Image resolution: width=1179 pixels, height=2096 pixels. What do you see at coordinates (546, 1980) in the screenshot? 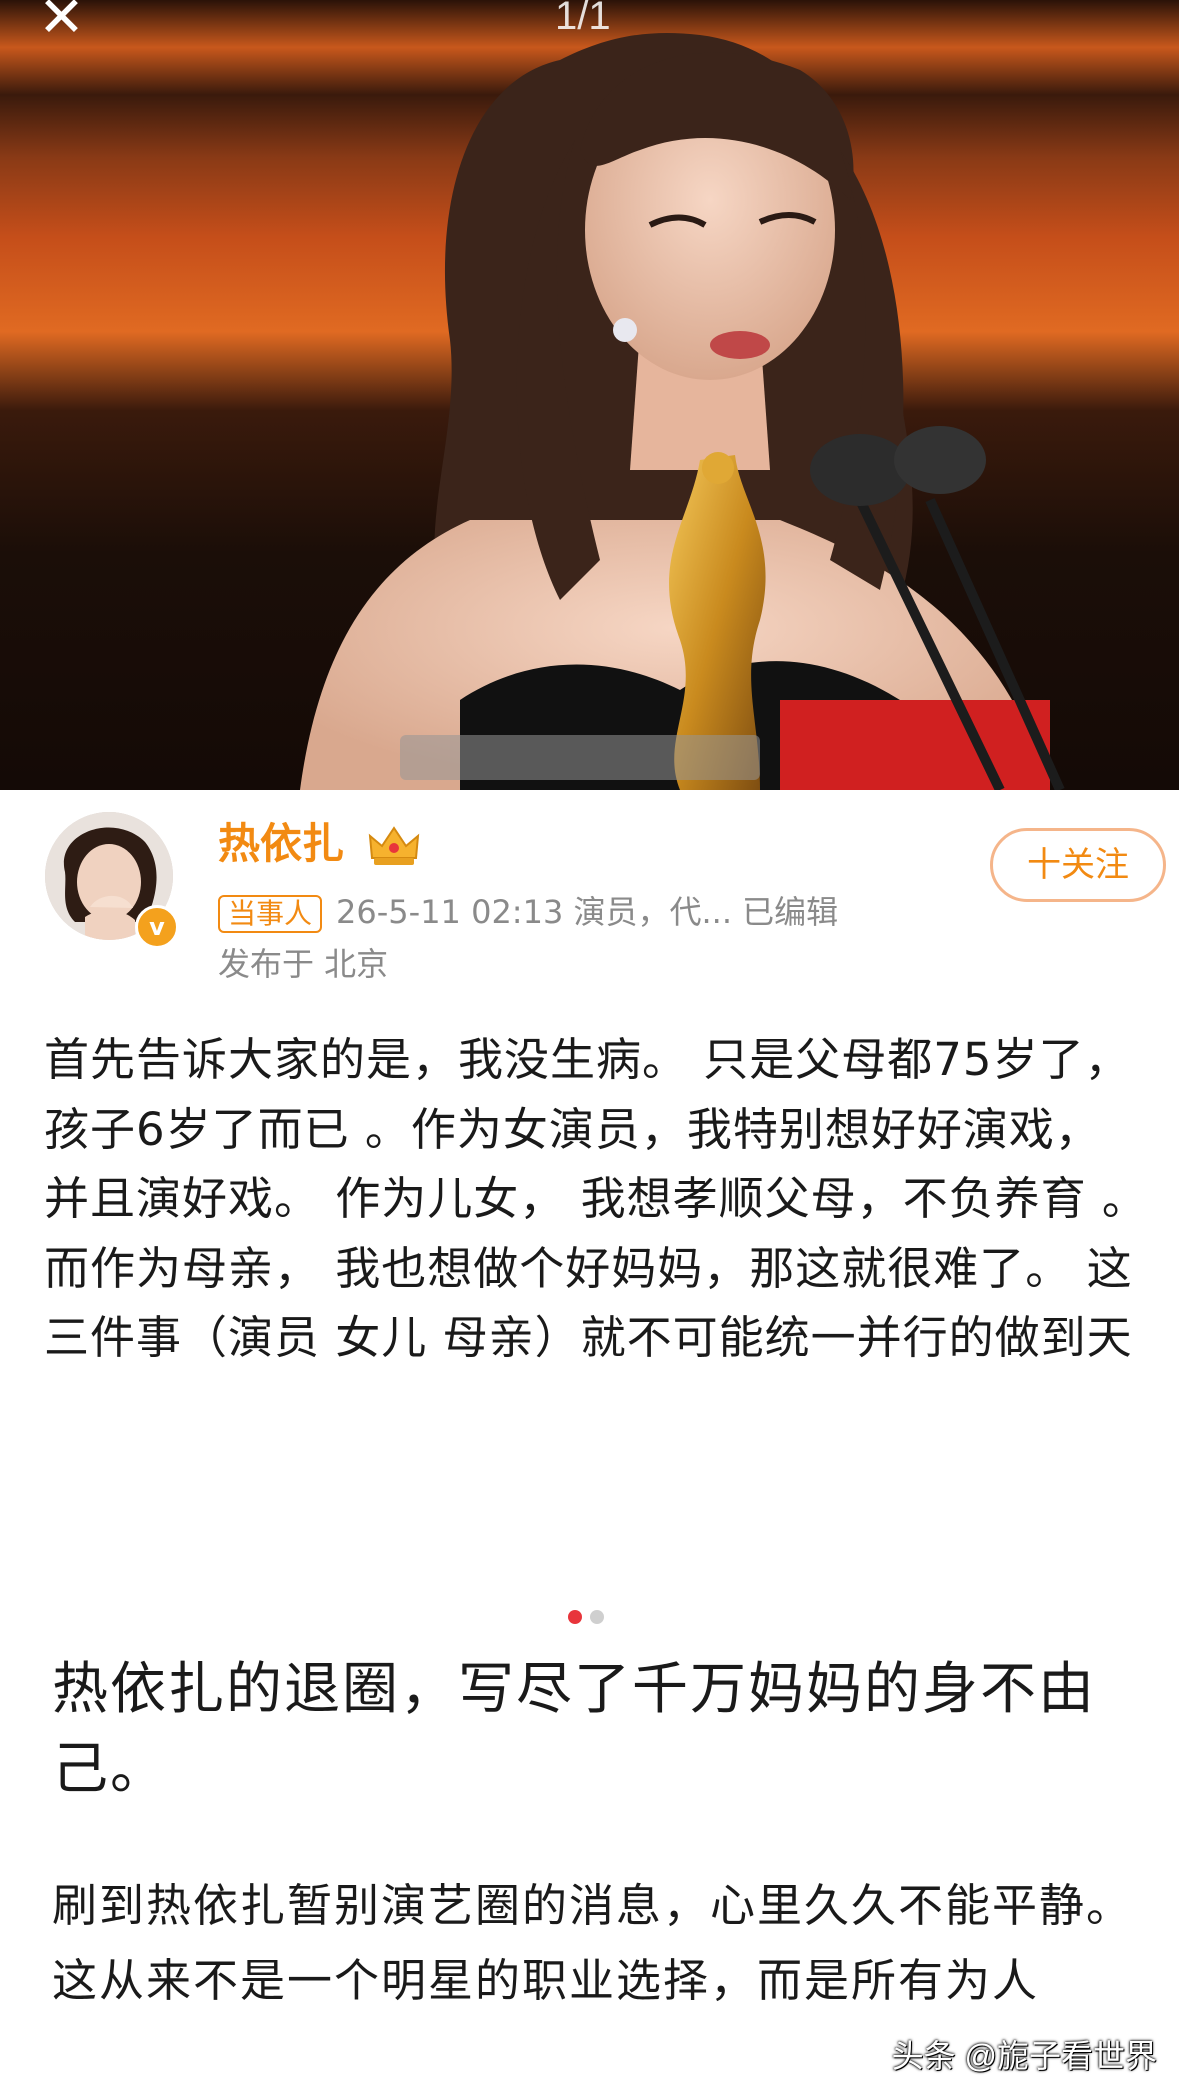
I see `article-paragraph-2: 这从来不是一个明星的职业选择，而是所有为人` at bounding box center [546, 1980].